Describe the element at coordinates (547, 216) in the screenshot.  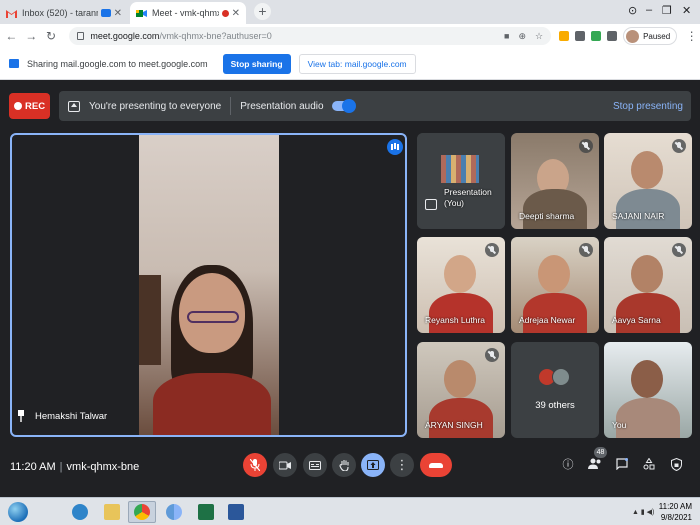
I see `participant-name: Deepti sharma` at that location.